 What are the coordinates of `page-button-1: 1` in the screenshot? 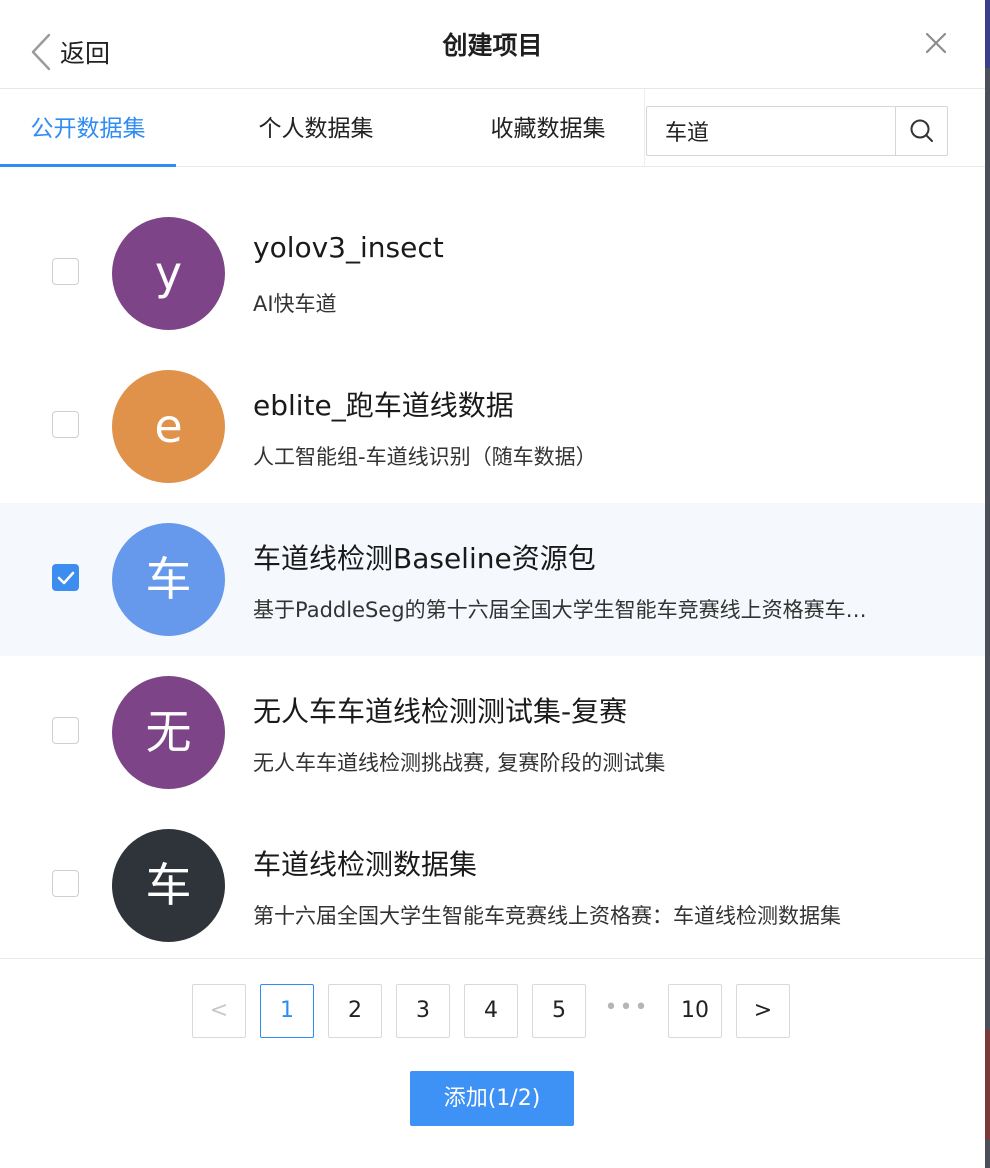 It's located at (287, 1011).